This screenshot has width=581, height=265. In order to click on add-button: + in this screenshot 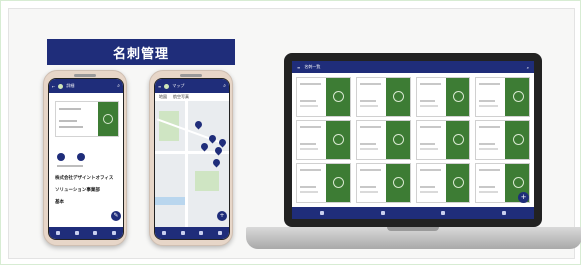, I will do `click(222, 216)`.